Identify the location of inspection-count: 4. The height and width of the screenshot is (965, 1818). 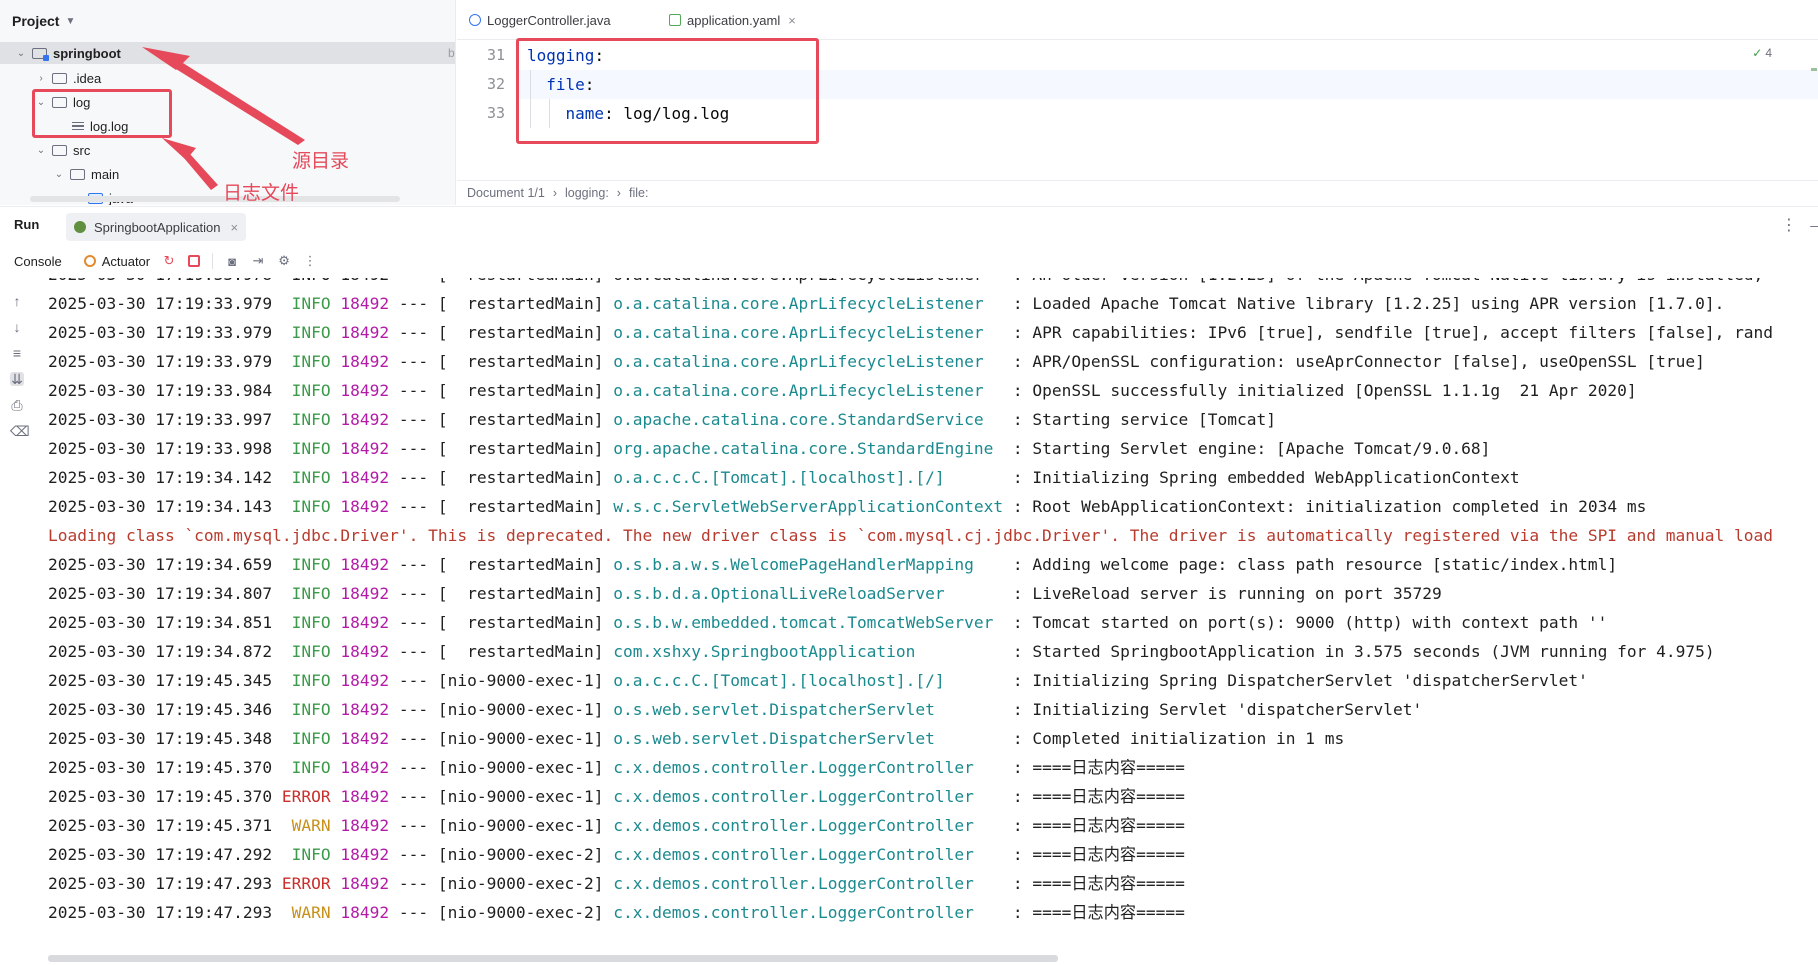
(1768, 53).